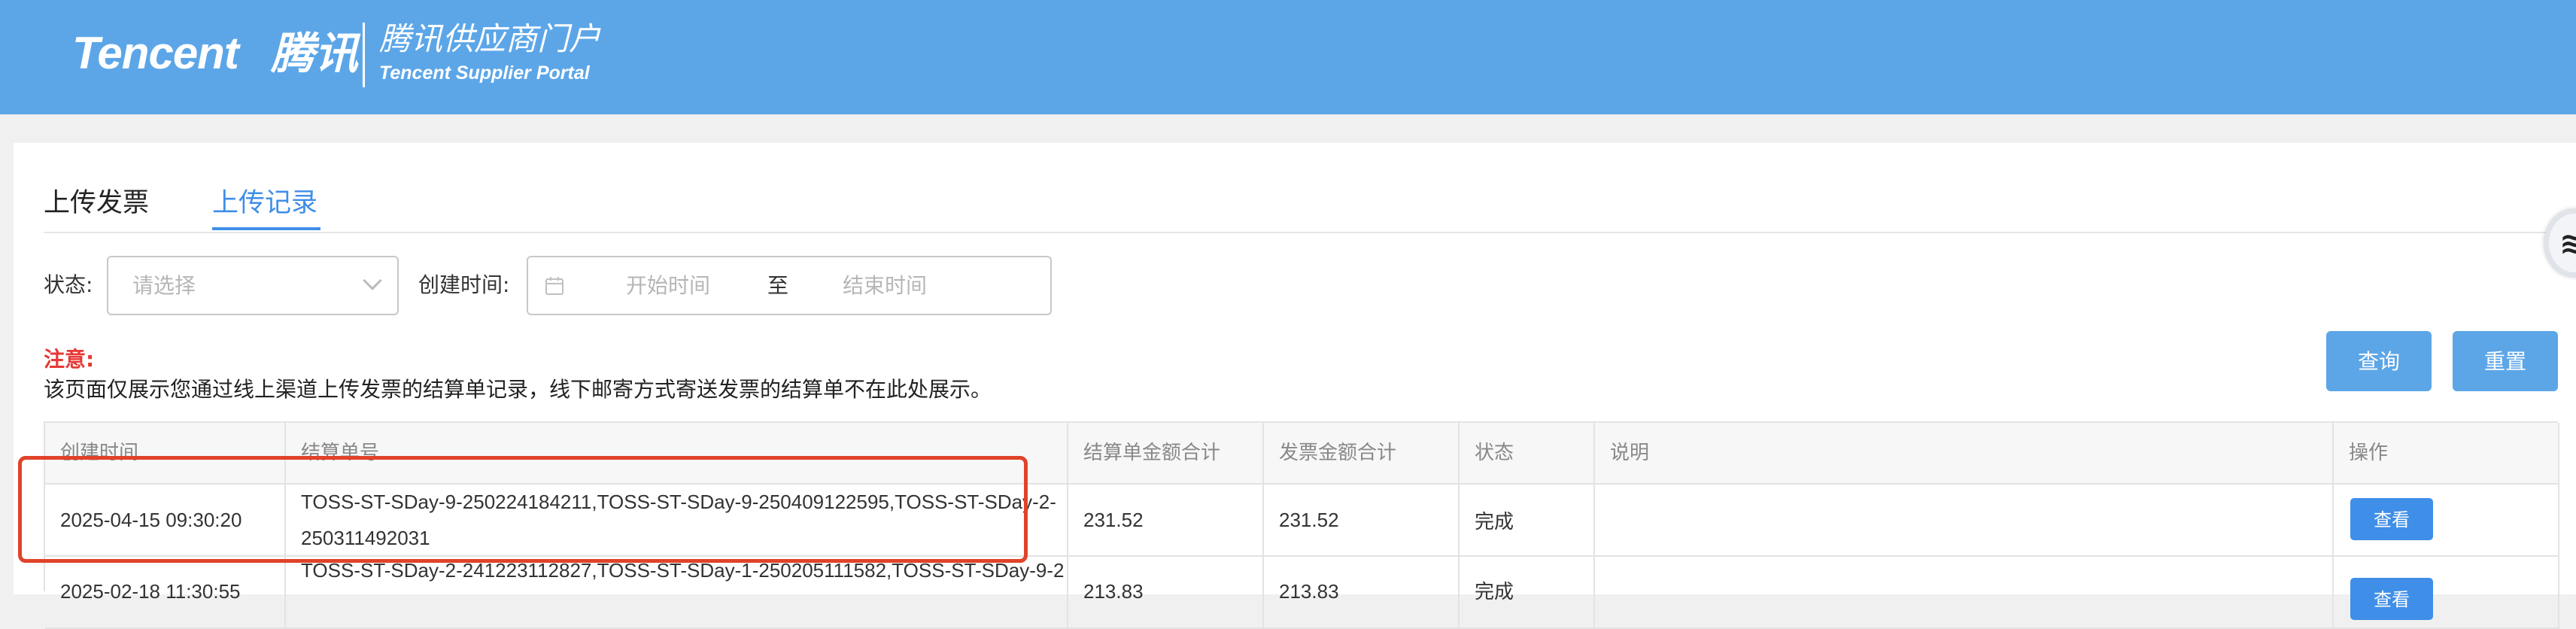 The width and height of the screenshot is (2576, 629). I want to click on row2-note, so click(1964, 593).